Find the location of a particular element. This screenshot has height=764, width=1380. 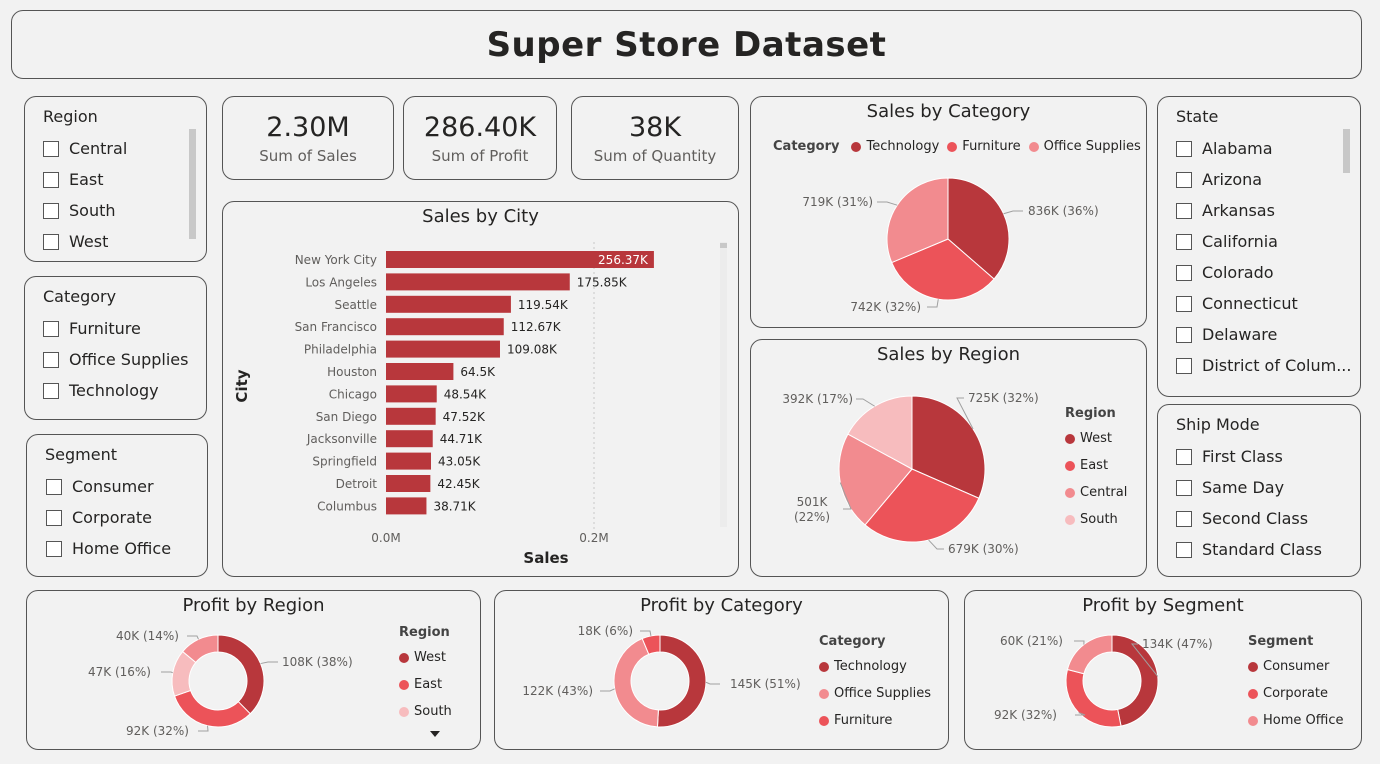

state-slicer-item: Arkansas is located at coordinates (1263, 210).